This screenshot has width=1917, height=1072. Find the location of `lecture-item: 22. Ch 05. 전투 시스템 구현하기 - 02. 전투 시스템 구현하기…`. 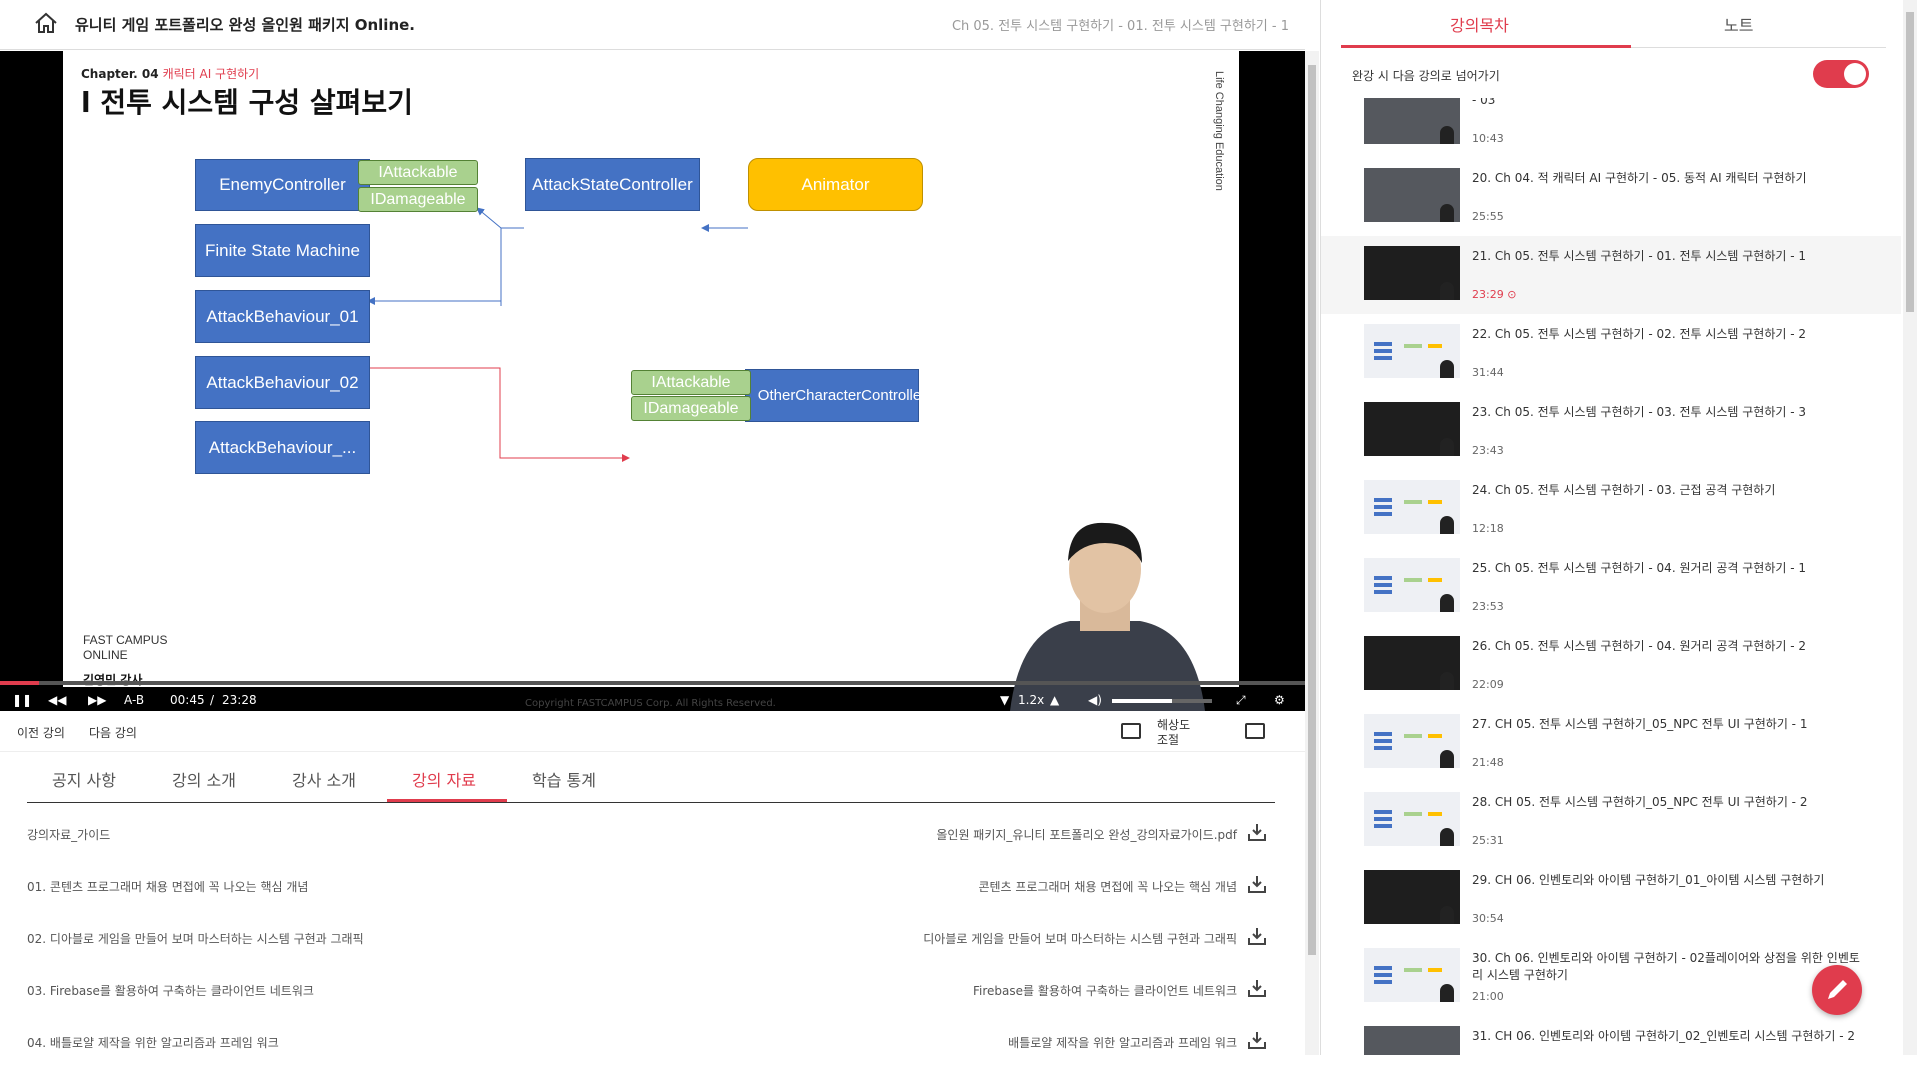

lecture-item: 22. Ch 05. 전투 시스템 구현하기 - 02. 전투 시스템 구현하기… is located at coordinates (1611, 353).